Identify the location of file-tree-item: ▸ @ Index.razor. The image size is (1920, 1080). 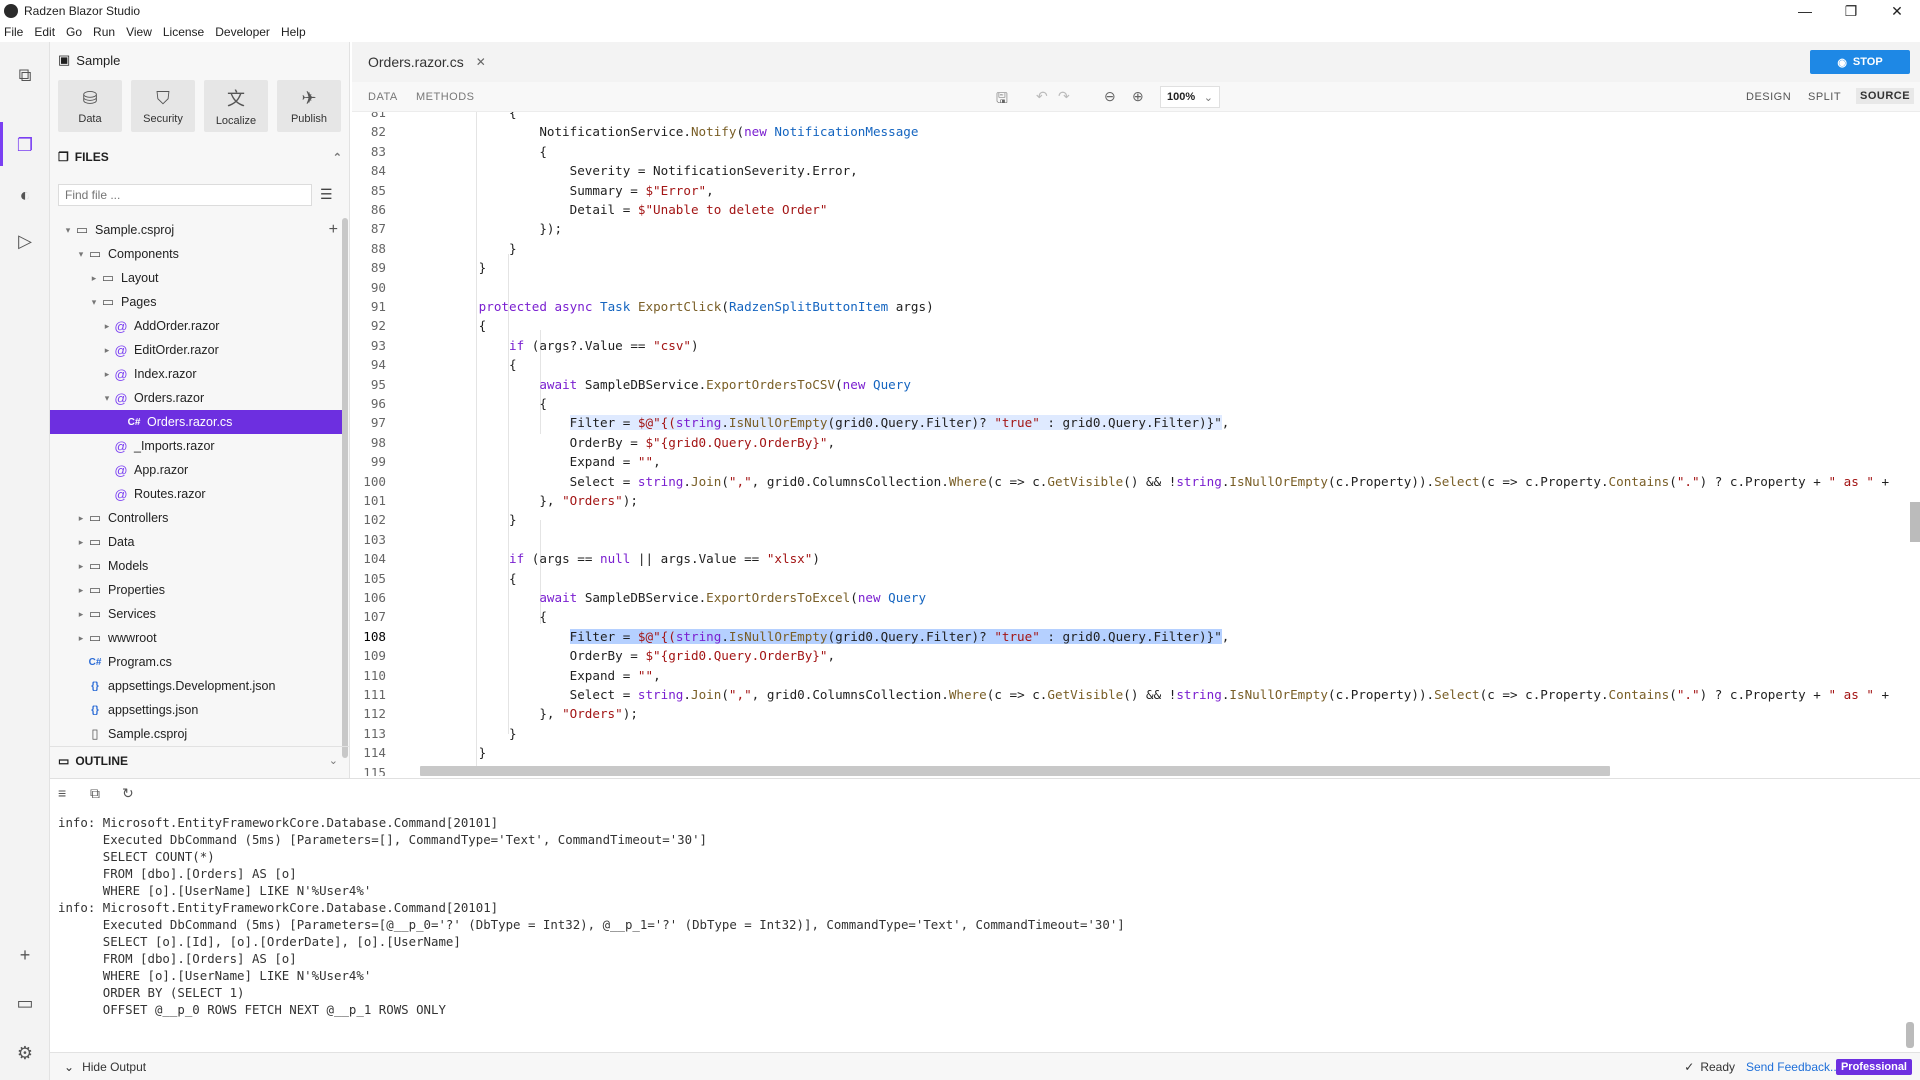
(196, 374).